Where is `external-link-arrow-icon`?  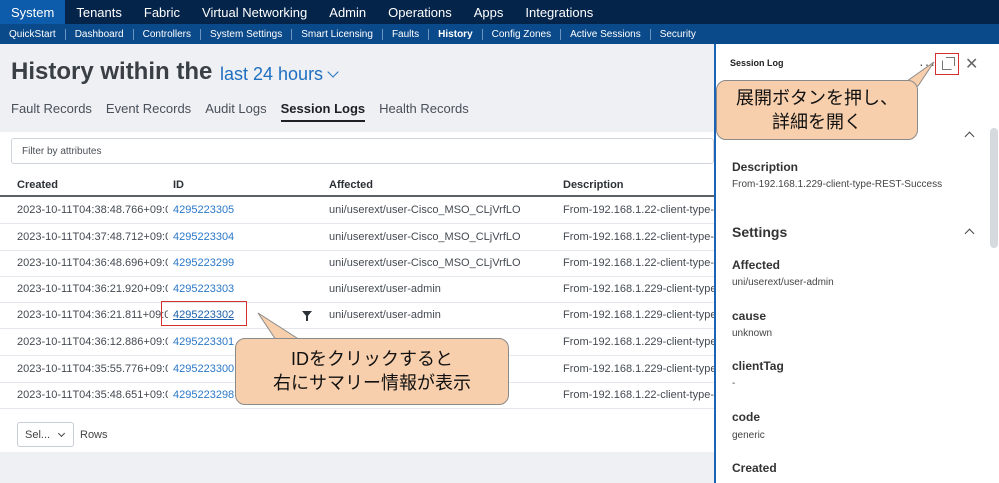 external-link-arrow-icon is located at coordinates (950, 61).